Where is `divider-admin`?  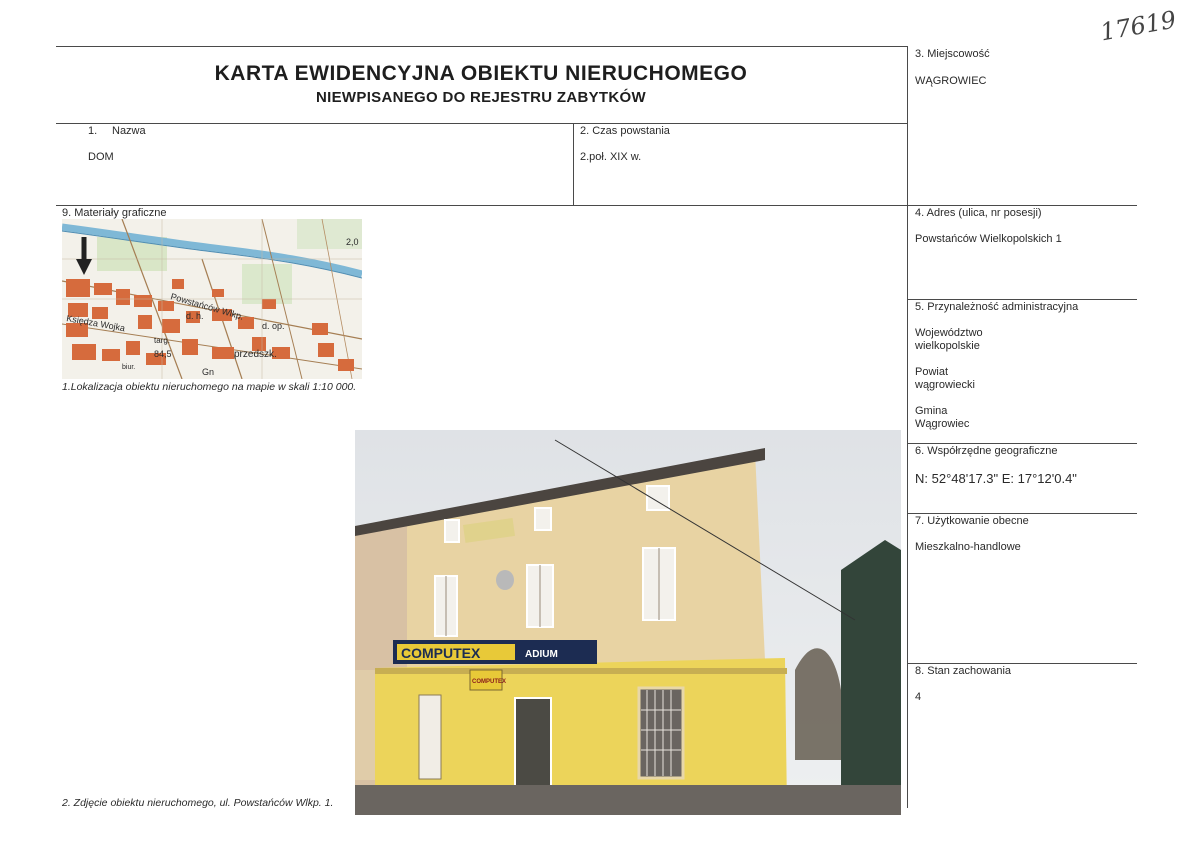 divider-admin is located at coordinates (1022, 443).